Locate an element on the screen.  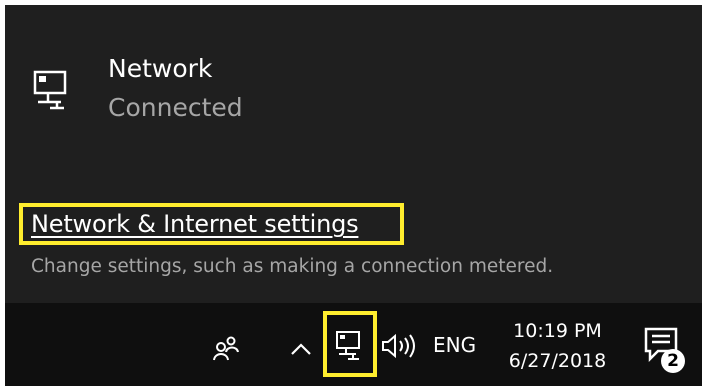
network-status: Connected is located at coordinates (175, 107).